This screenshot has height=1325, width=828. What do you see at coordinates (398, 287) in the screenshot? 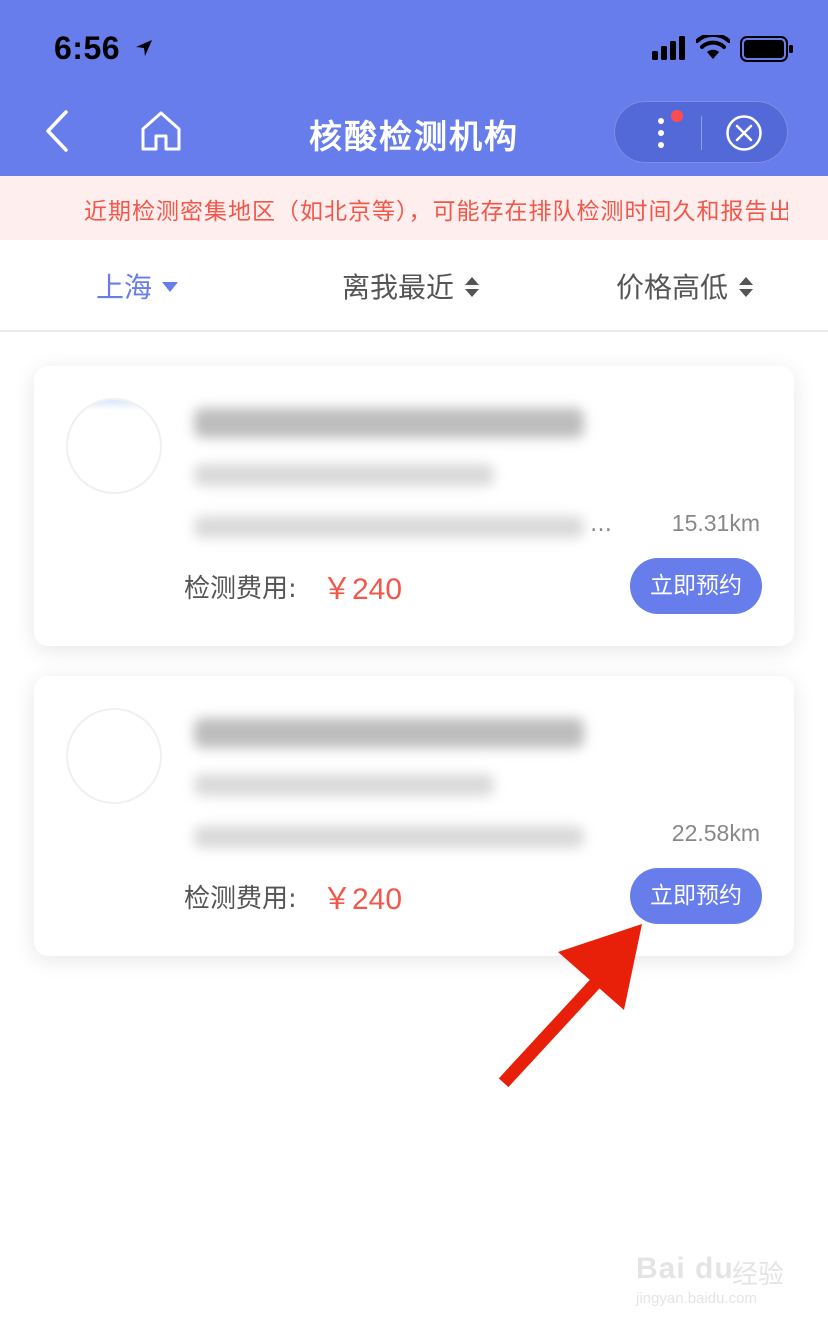
I see `distance-sort-label: 离我最近` at bounding box center [398, 287].